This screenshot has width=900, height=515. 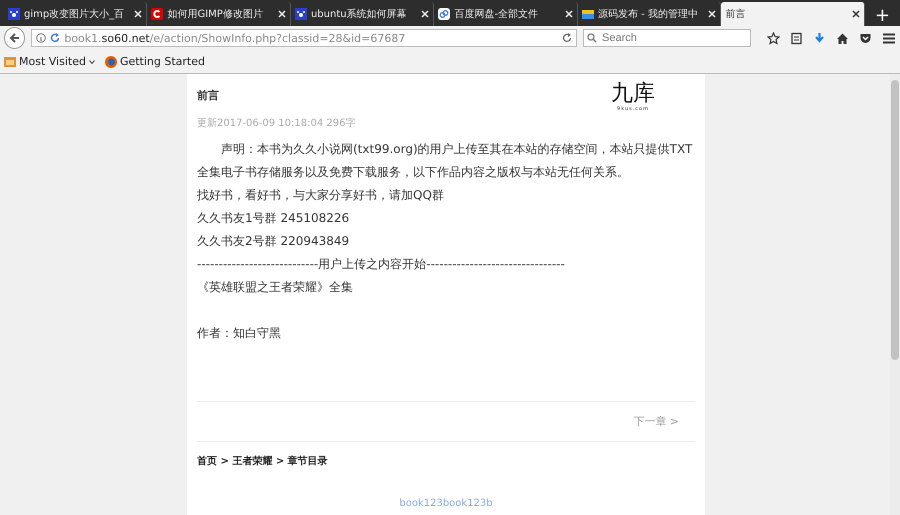 What do you see at coordinates (321, 195) in the screenshot?
I see `body-text: 找好书，看好书，与大家分享好书，请加QQ群` at bounding box center [321, 195].